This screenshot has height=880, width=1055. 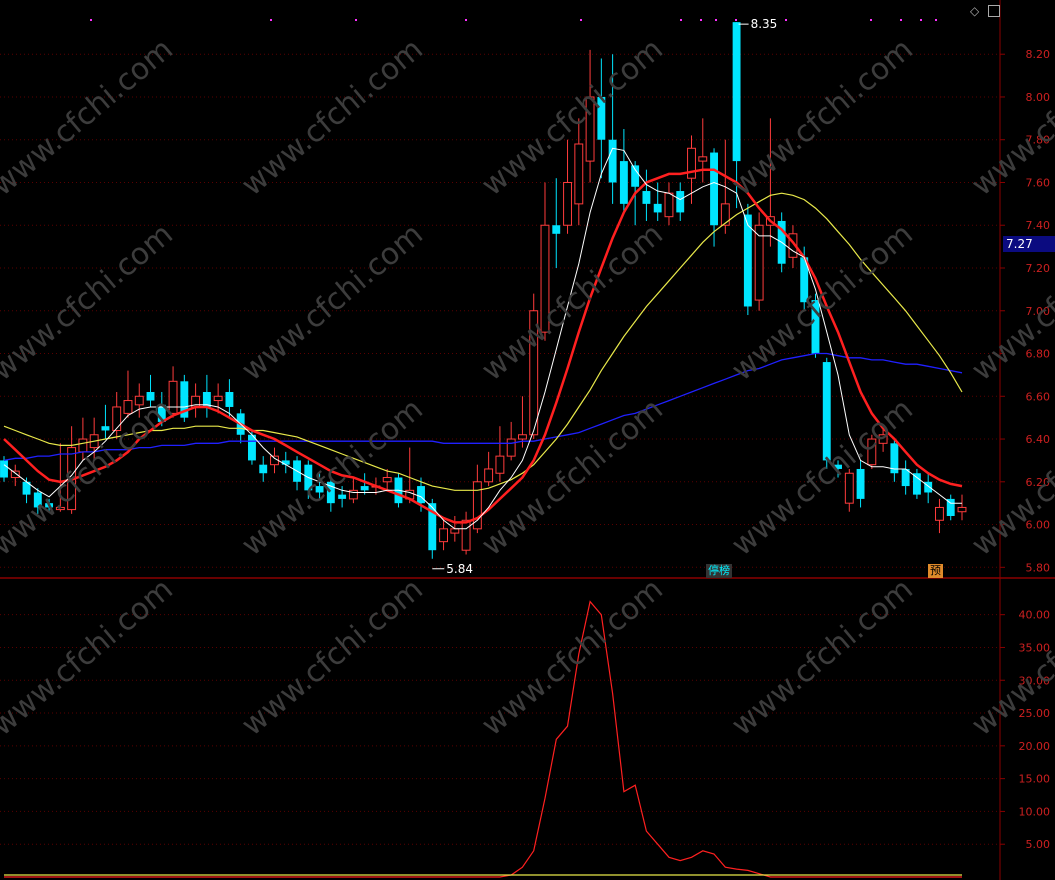 I want to click on low-annotation: 5.84, so click(x=459, y=569).